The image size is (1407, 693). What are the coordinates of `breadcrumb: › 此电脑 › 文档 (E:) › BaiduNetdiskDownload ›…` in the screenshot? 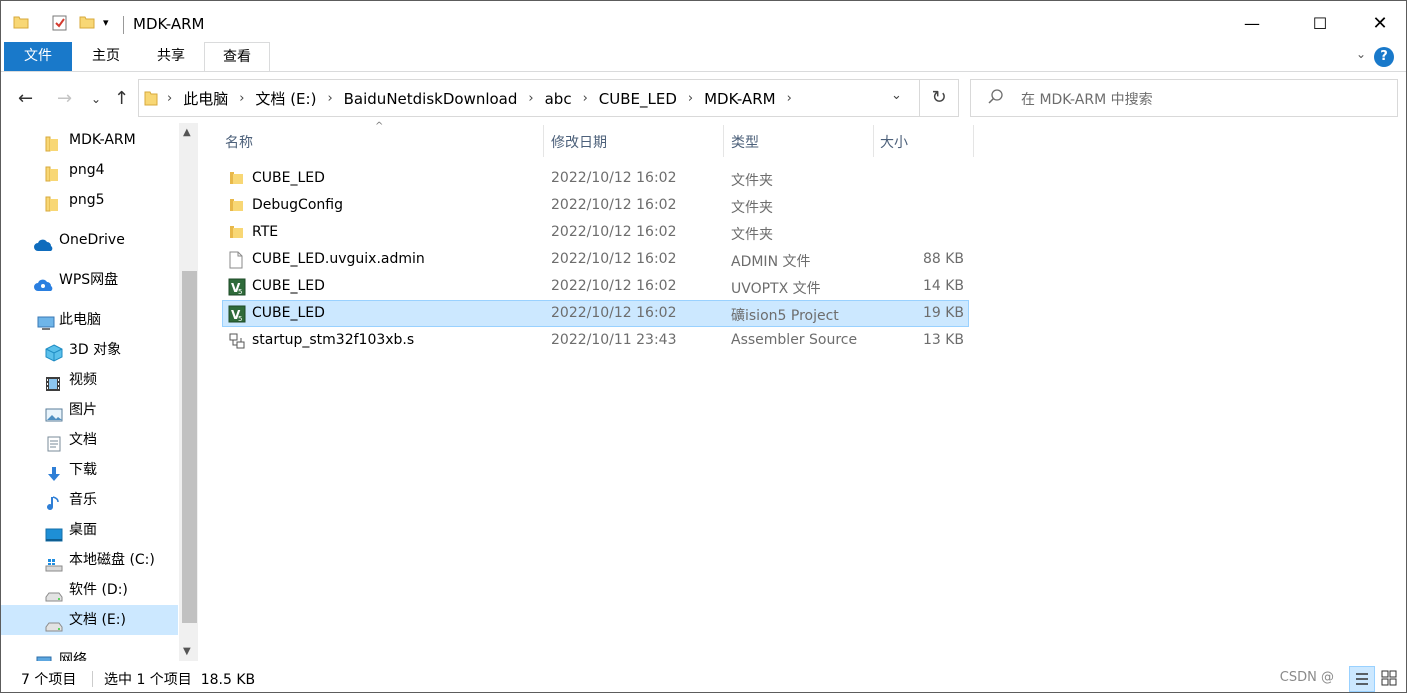 It's located at (485, 98).